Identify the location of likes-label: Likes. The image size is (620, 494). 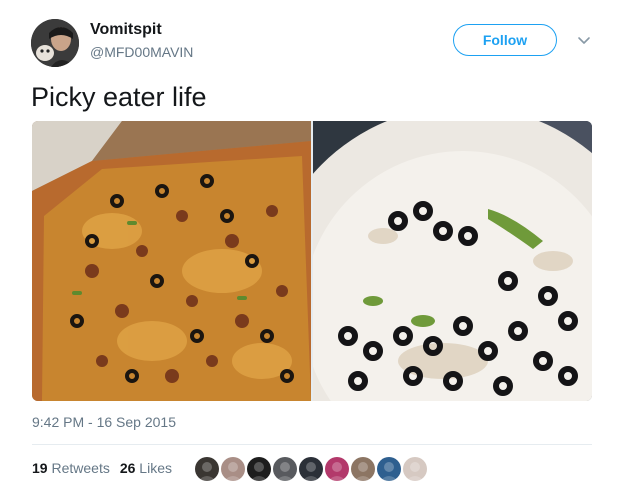
(155, 468).